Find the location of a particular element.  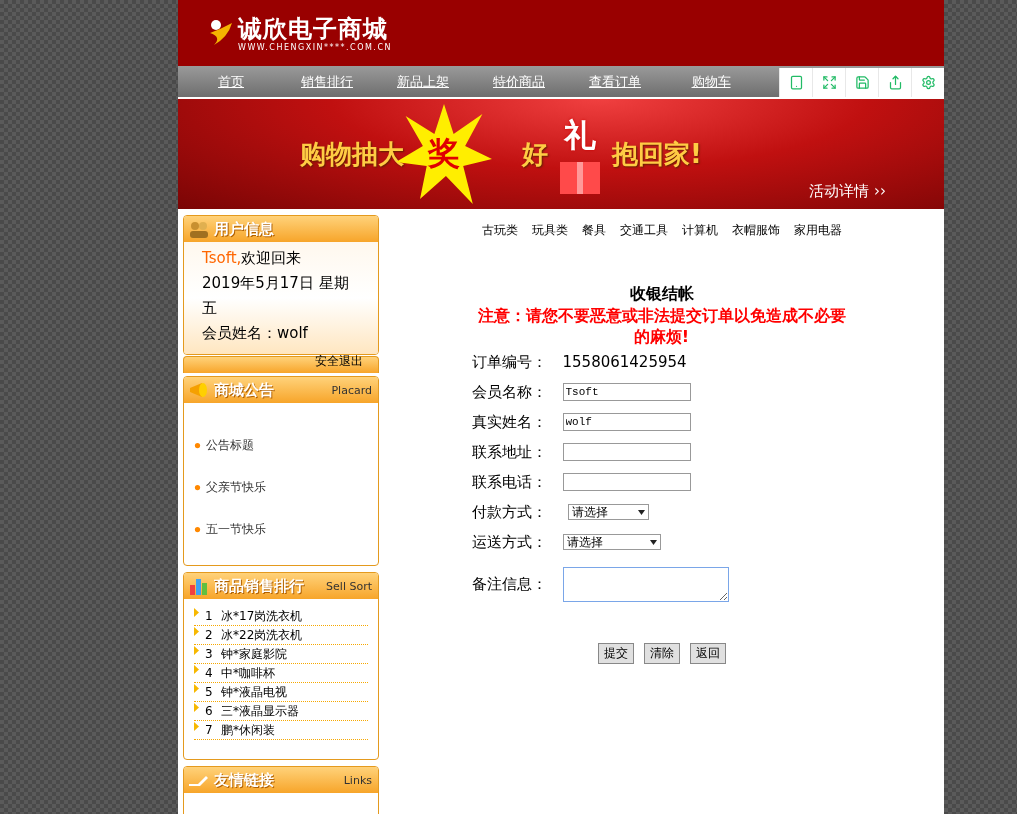

nav-link: 首页 is located at coordinates (231, 81).